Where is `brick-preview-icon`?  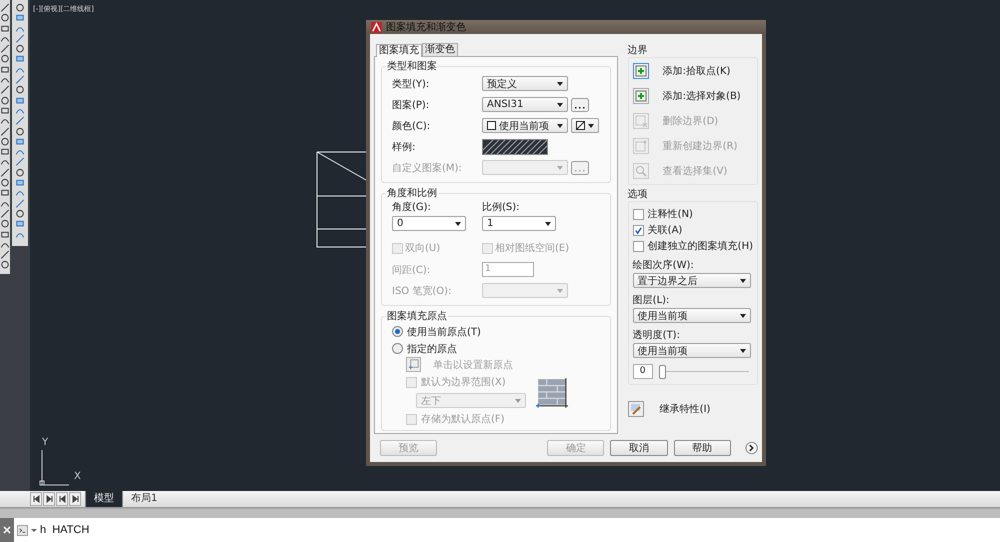 brick-preview-icon is located at coordinates (552, 393).